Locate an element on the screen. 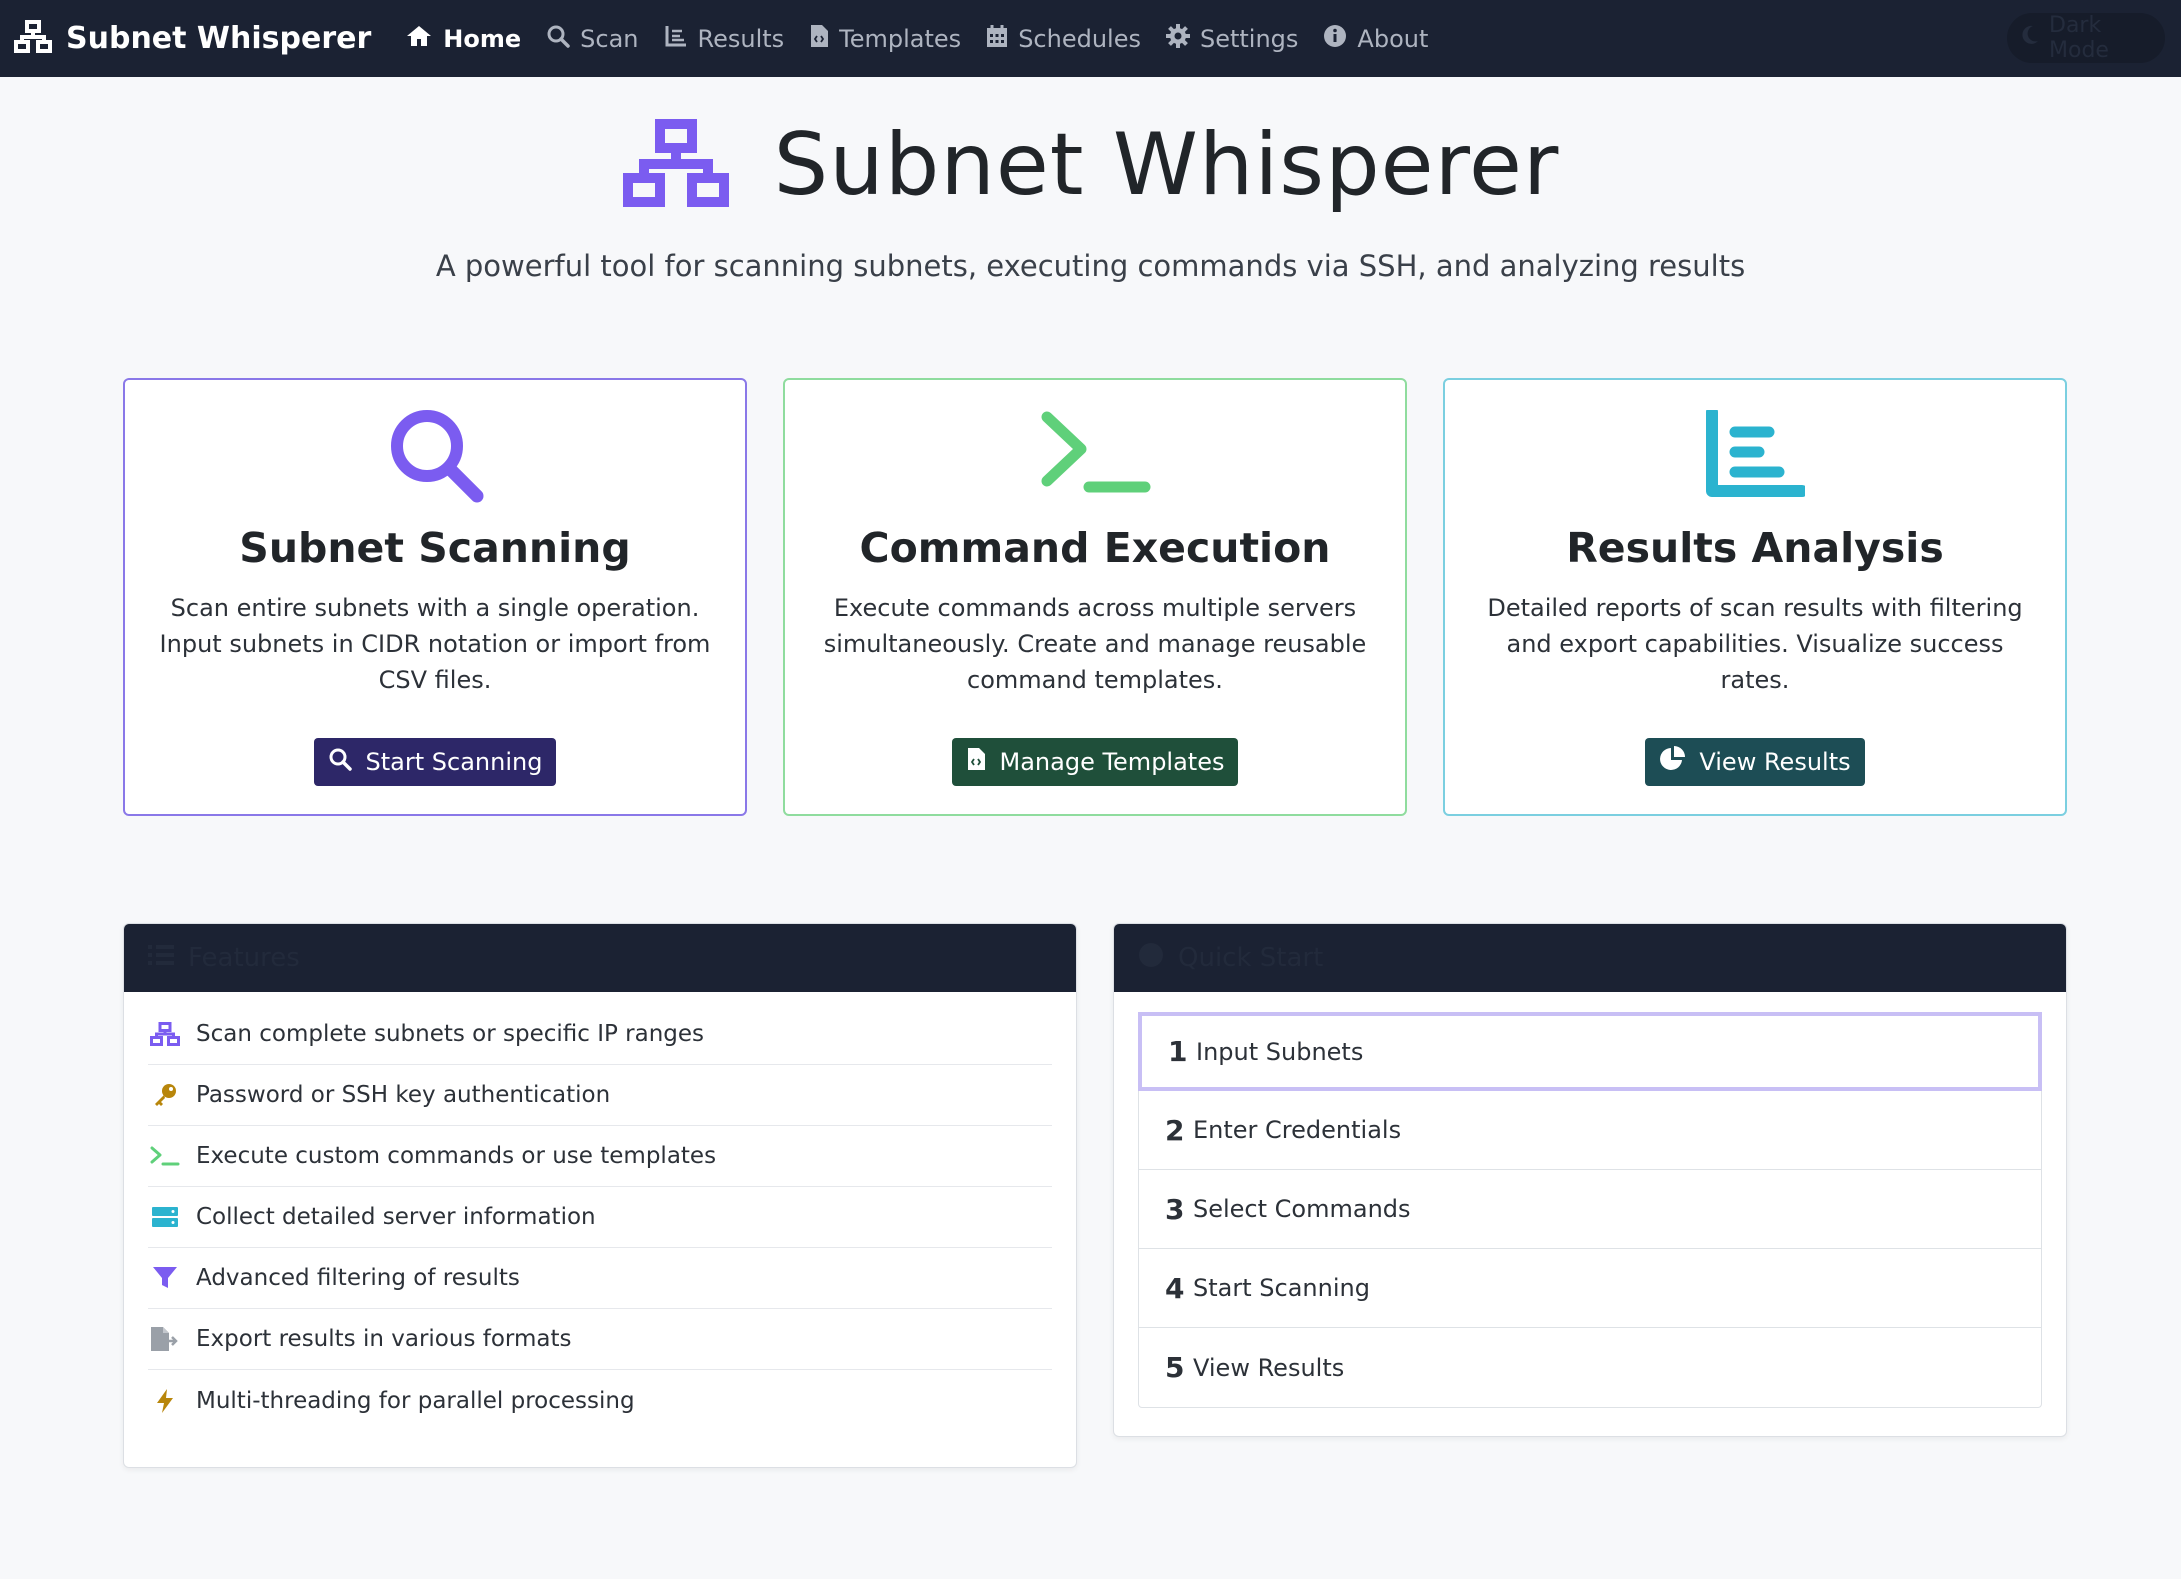  list-icon is located at coordinates (161, 958).